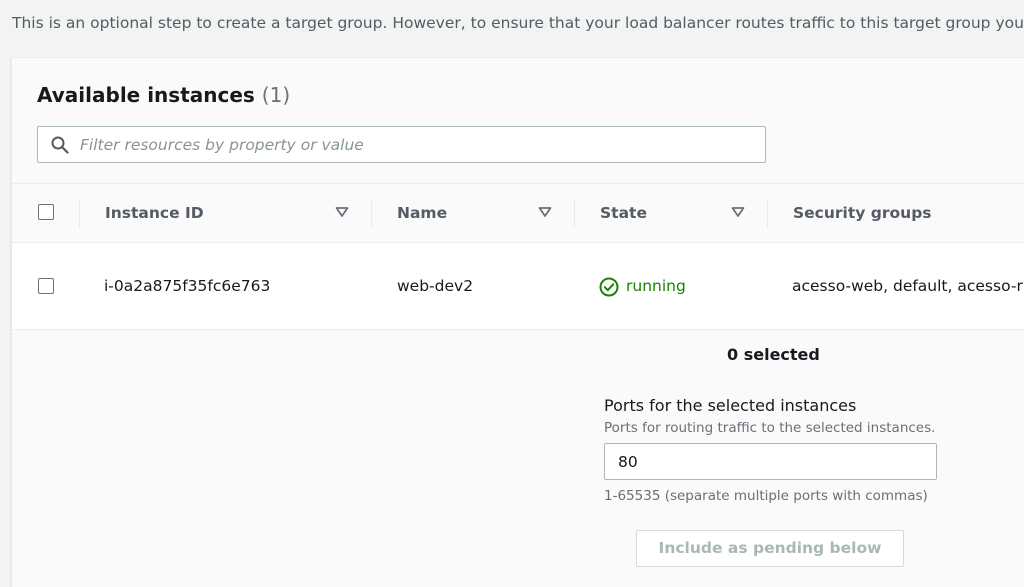  Describe the element at coordinates (656, 286) in the screenshot. I see `status-text: running` at that location.